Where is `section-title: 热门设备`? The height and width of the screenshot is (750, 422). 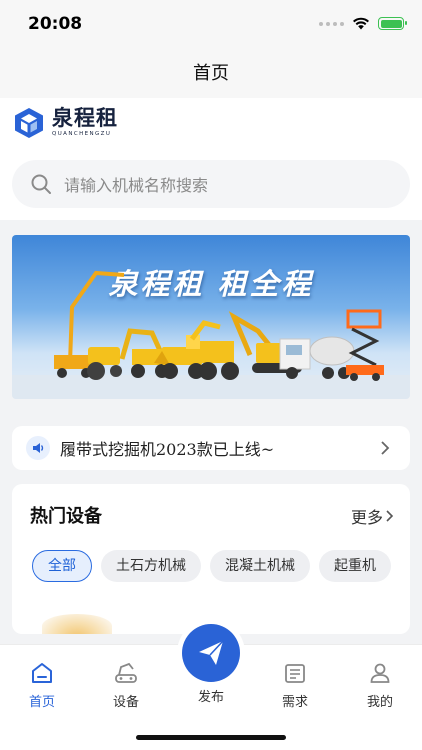 section-title: 热门设备 is located at coordinates (66, 516).